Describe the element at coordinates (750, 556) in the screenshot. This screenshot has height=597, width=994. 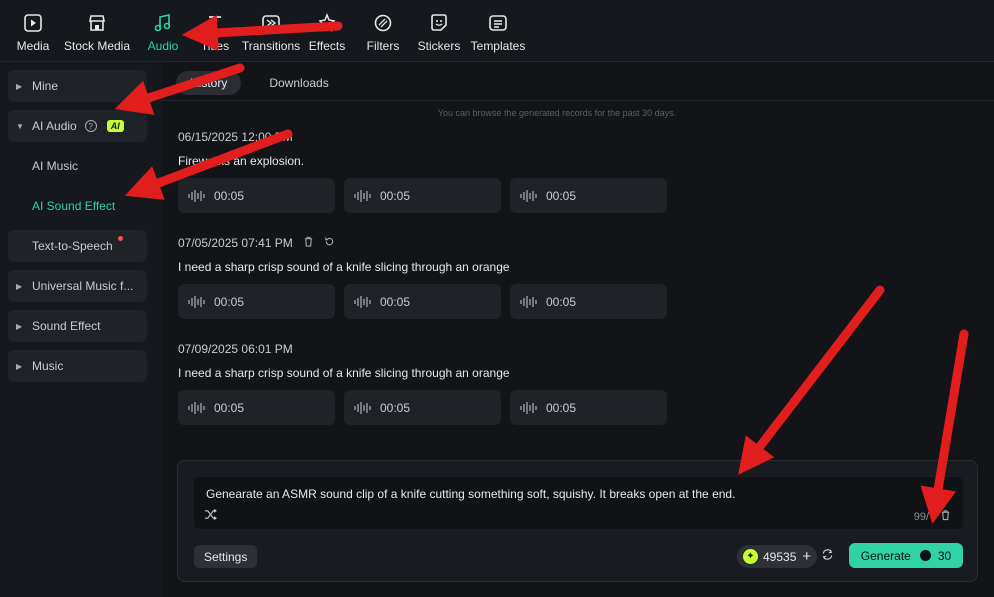
I see `credit-coin-icon: ✦` at that location.